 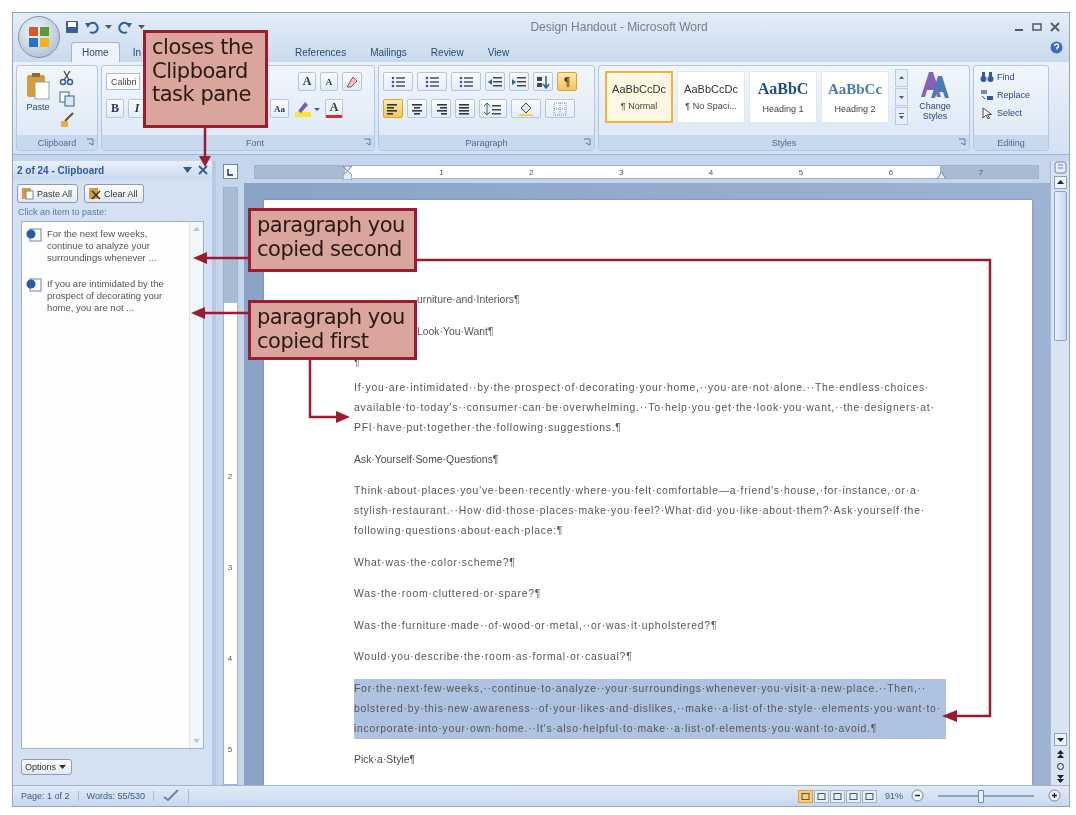 I want to click on increase-indent-icon, so click(x=519, y=81).